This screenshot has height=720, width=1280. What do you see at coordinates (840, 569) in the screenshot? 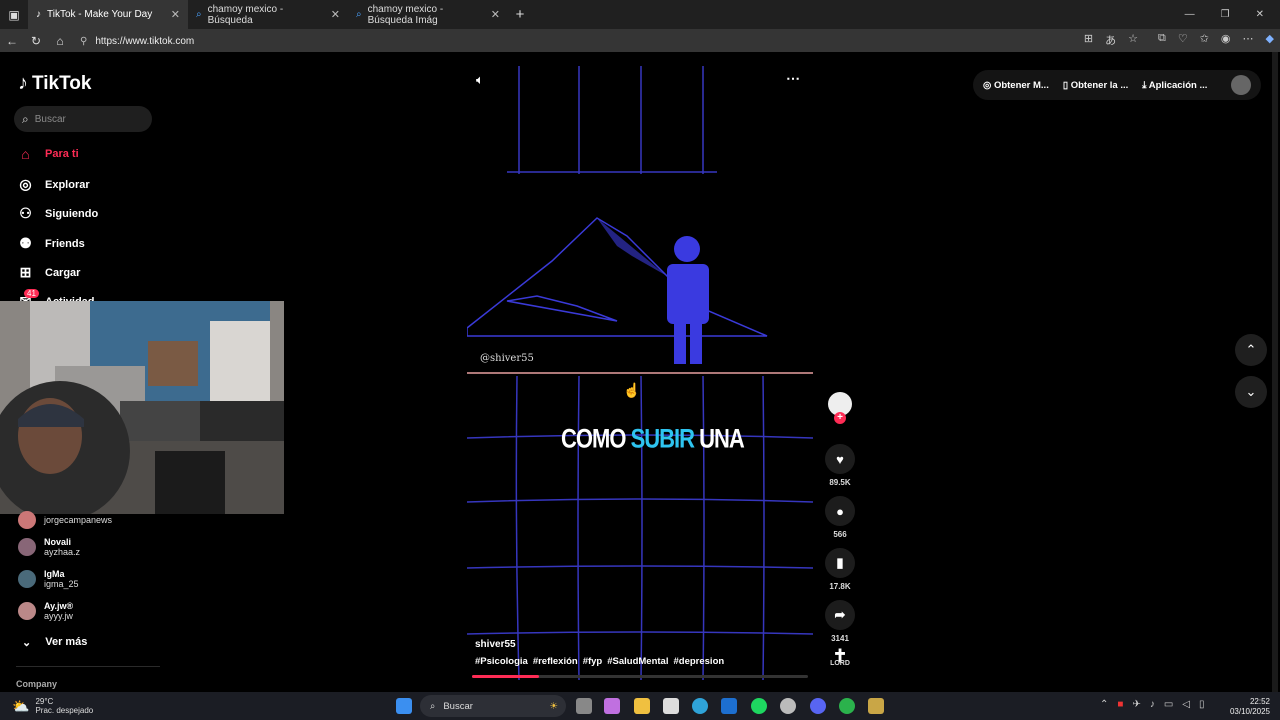
I see `save-button: ▮ 17.8K` at bounding box center [840, 569].